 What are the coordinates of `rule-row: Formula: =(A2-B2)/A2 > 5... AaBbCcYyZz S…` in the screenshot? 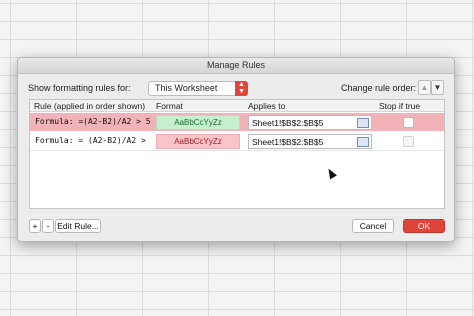 It's located at (237, 122).